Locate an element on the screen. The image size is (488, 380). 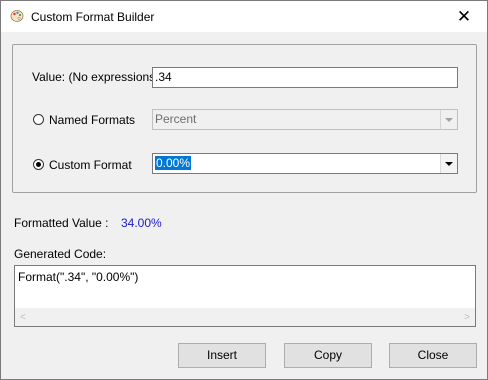
generated-code-label: Generated Code: is located at coordinates (60, 254).